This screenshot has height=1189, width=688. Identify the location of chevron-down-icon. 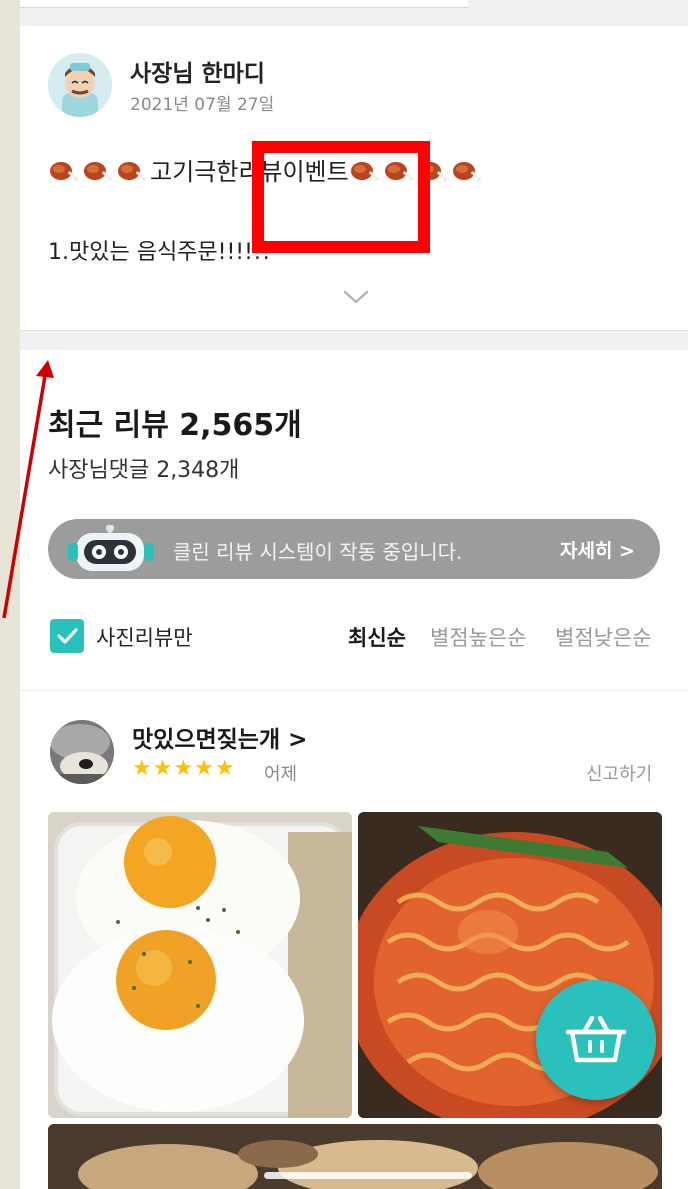
(356, 297).